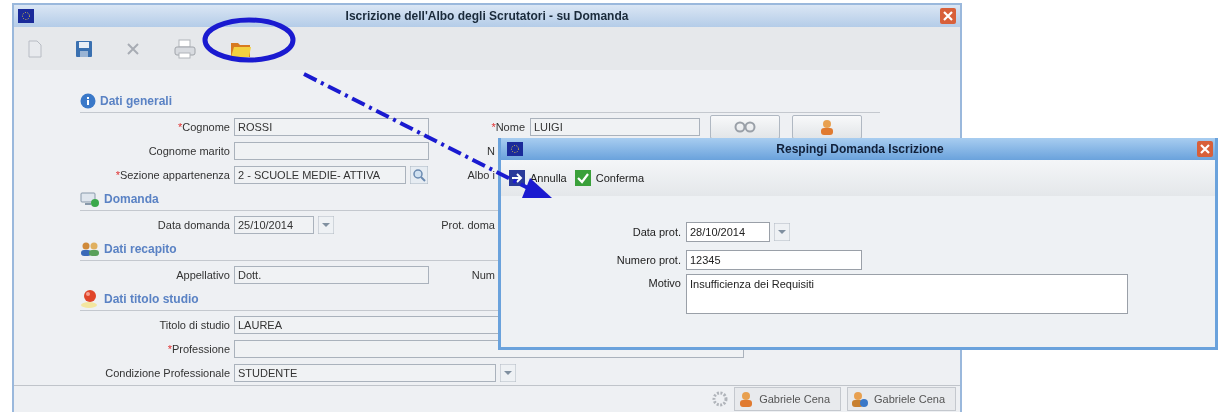 The width and height of the screenshot is (1220, 412). I want to click on checkmark-icon, so click(582, 178).